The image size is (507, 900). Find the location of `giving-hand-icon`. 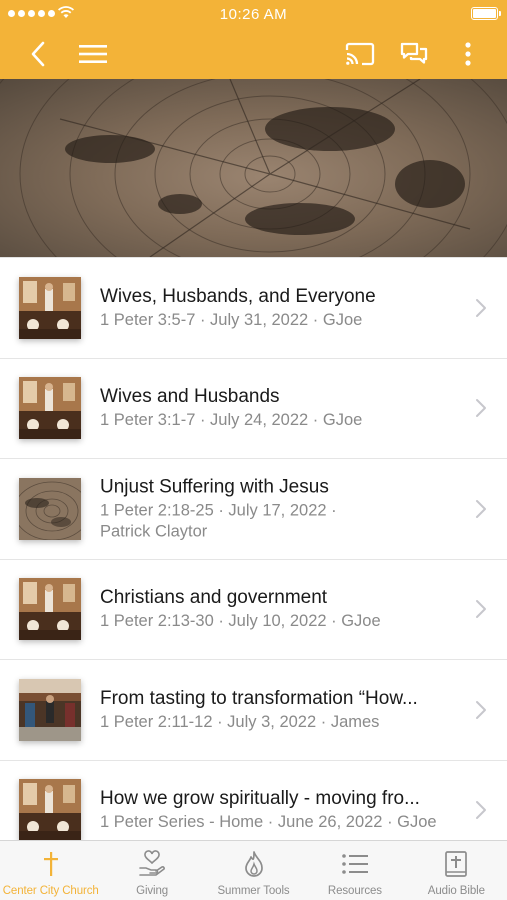

giving-hand-icon is located at coordinates (152, 863).